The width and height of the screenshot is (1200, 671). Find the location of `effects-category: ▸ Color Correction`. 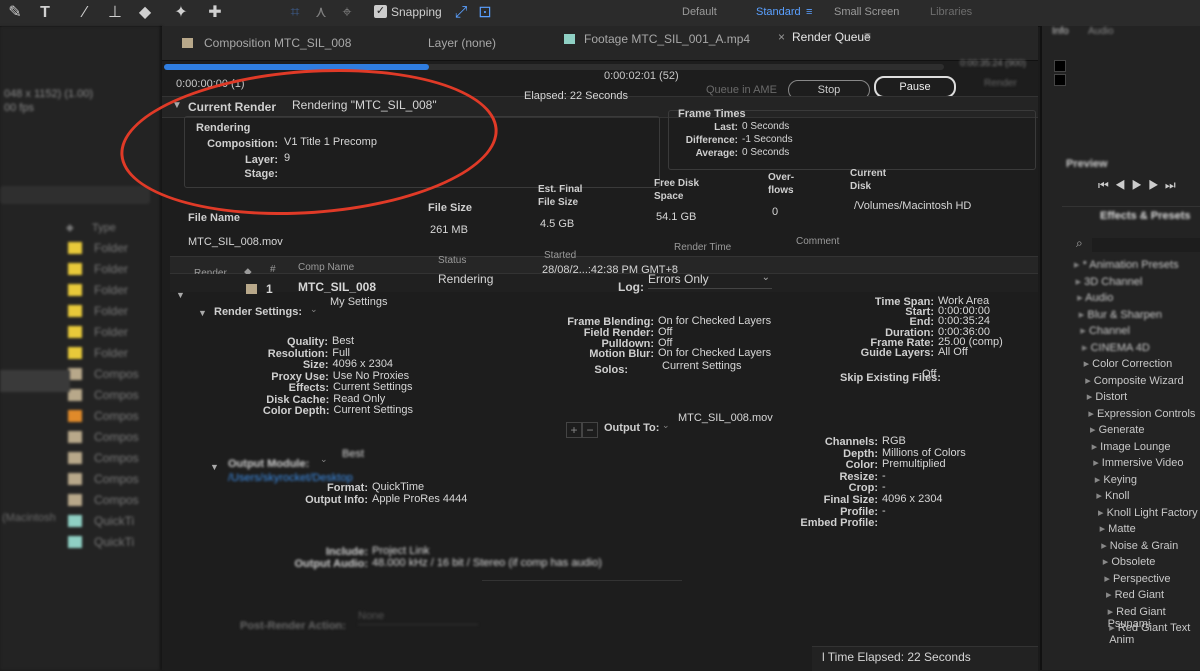

effects-category: ▸ Color Correction is located at coordinates (1128, 363).